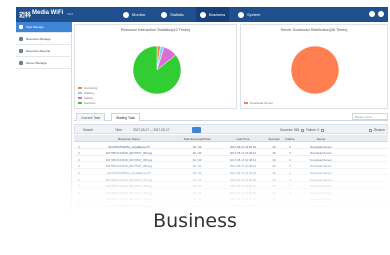 This screenshot has width=390, height=255. I want to click on col-server: Server, so click(321, 139).